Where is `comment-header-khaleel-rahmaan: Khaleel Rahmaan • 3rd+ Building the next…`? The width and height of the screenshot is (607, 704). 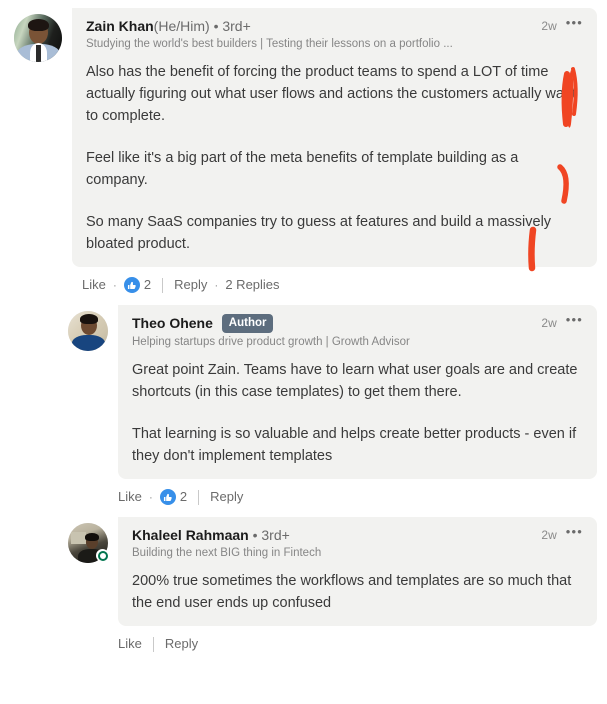
comment-header-khaleel-rahmaan: Khaleel Rahmaan • 3rd+ Building the next… is located at coordinates (357, 543).